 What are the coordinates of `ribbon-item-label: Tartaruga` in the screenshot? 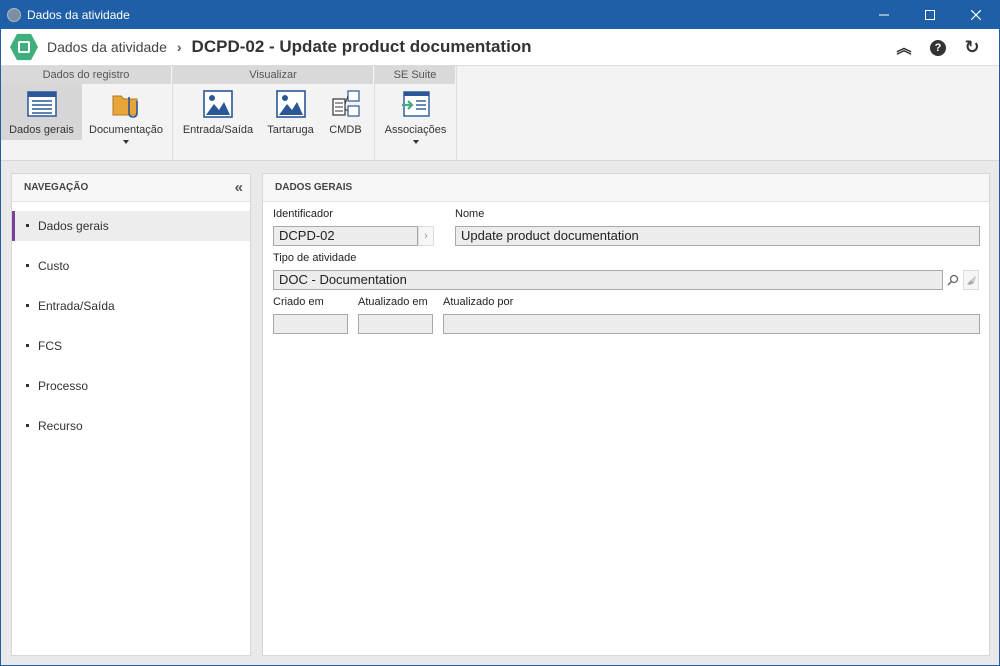 It's located at (290, 130).